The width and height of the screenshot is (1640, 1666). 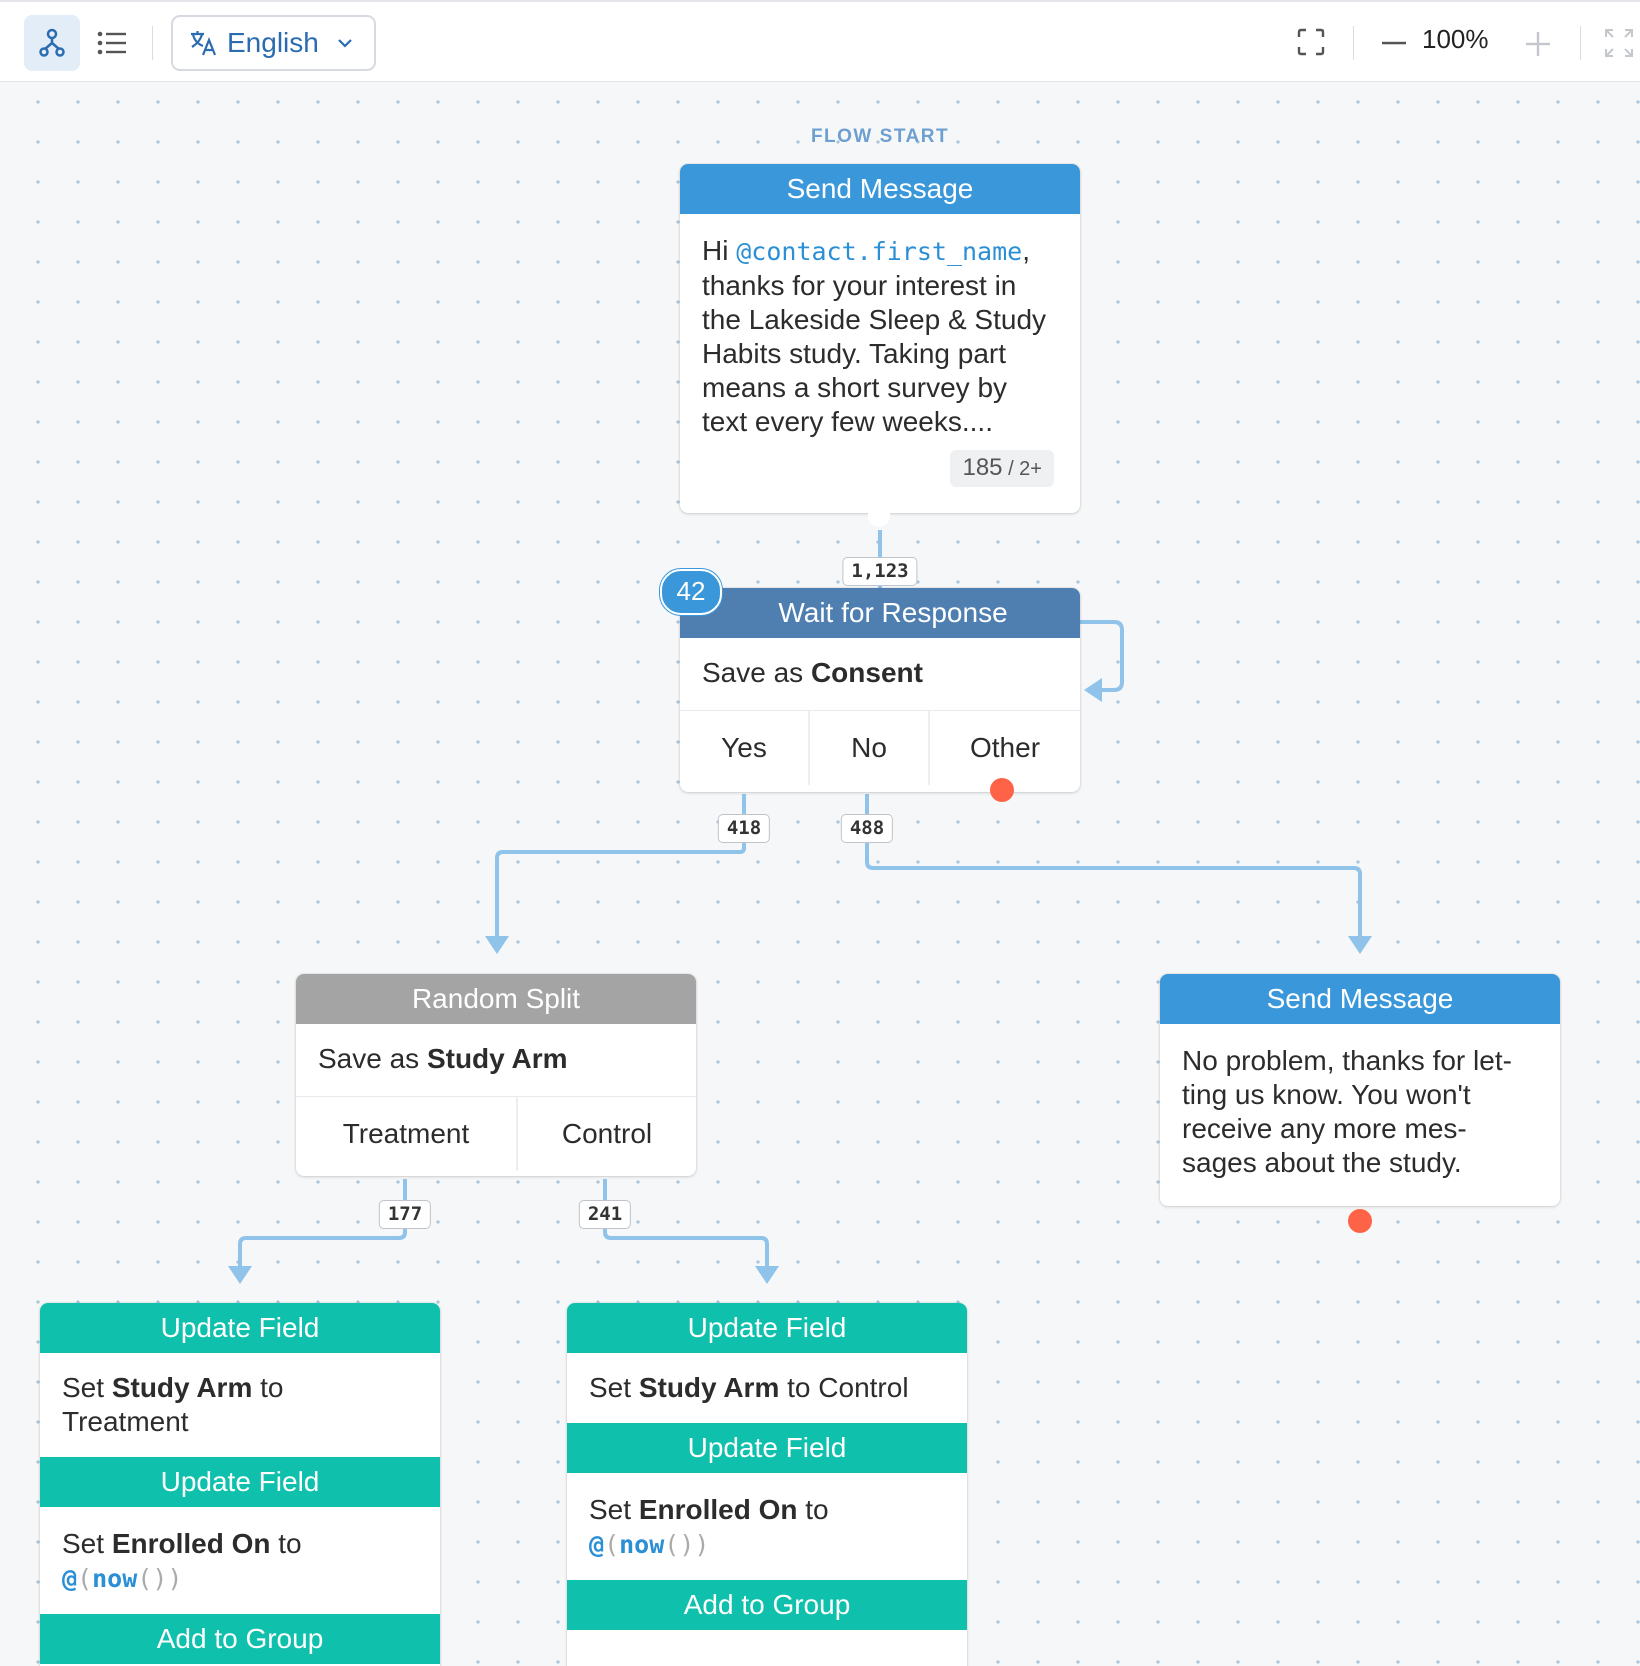 I want to click on exit-yes: Yes, so click(x=745, y=748).